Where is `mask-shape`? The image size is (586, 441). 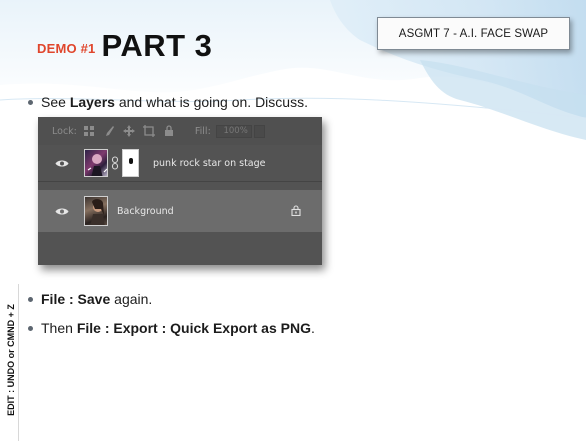 mask-shape is located at coordinates (131, 161).